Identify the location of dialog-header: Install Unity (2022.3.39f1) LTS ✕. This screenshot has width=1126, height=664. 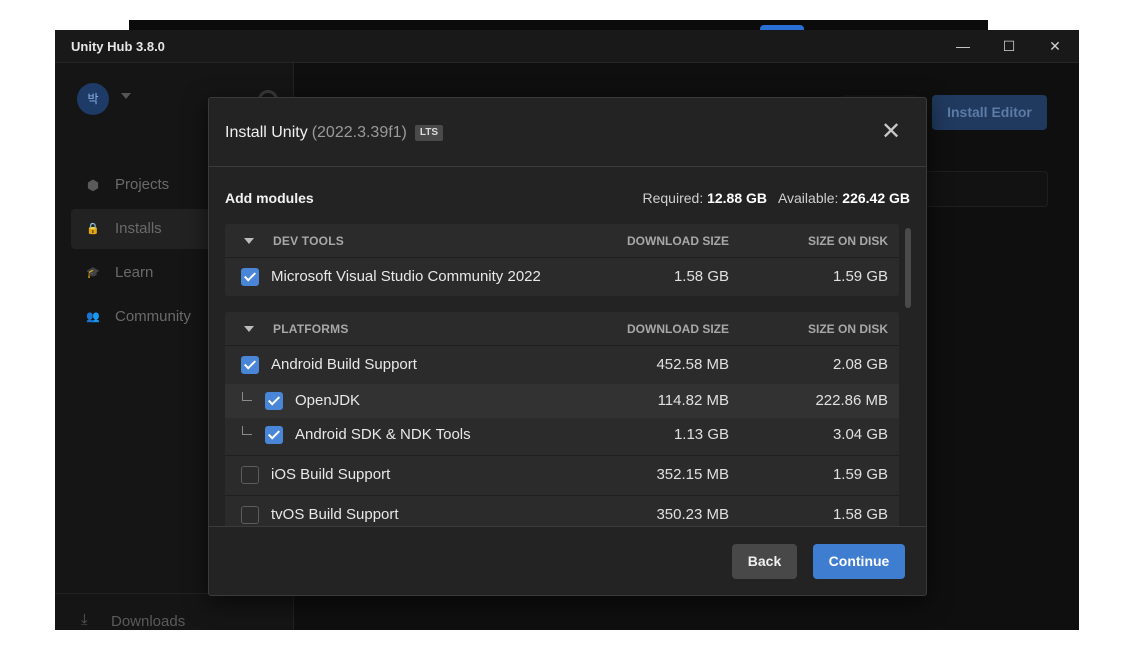
(567, 132).